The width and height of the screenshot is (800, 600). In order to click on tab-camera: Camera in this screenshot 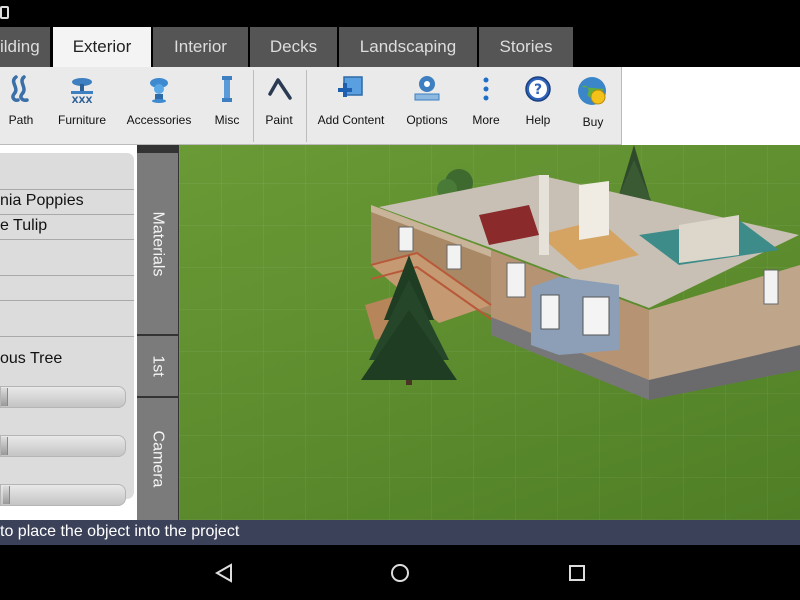, I will do `click(157, 459)`.